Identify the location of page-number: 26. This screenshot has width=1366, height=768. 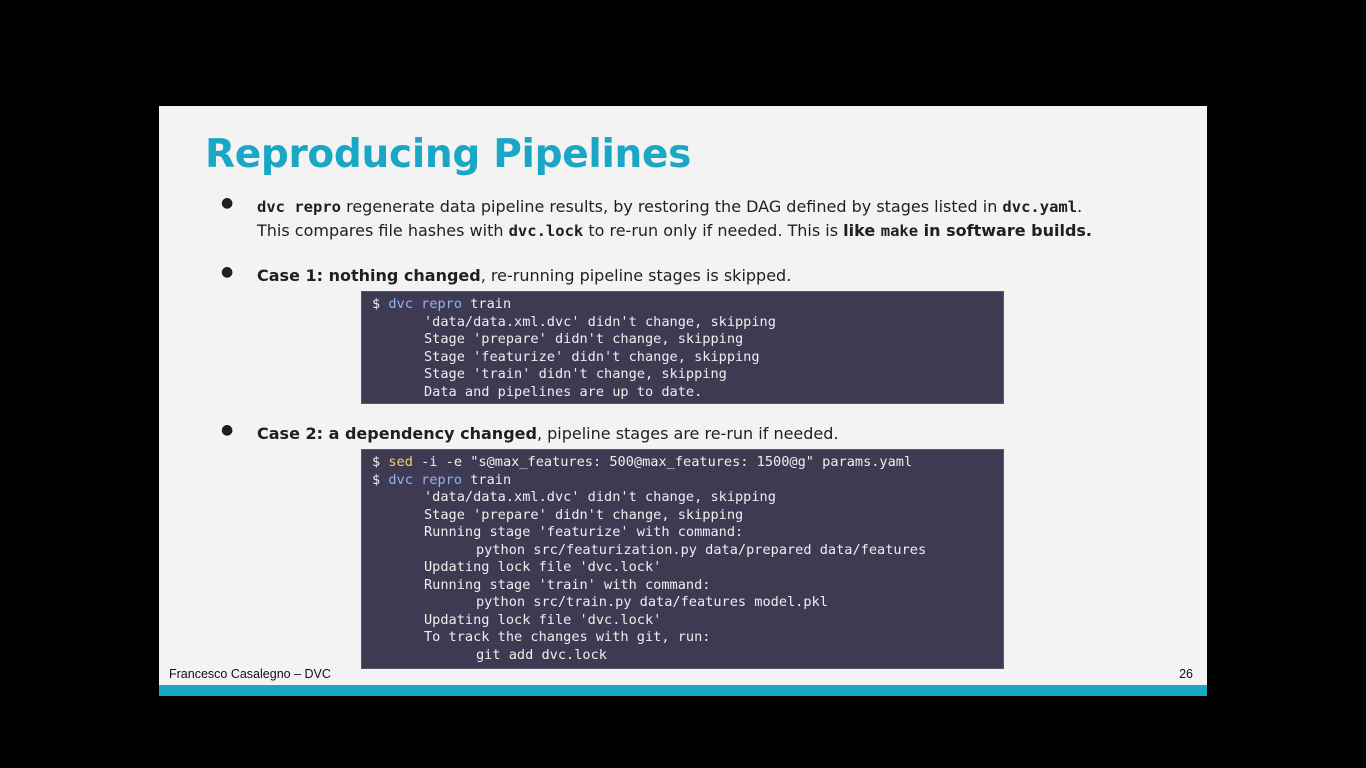
(1186, 674).